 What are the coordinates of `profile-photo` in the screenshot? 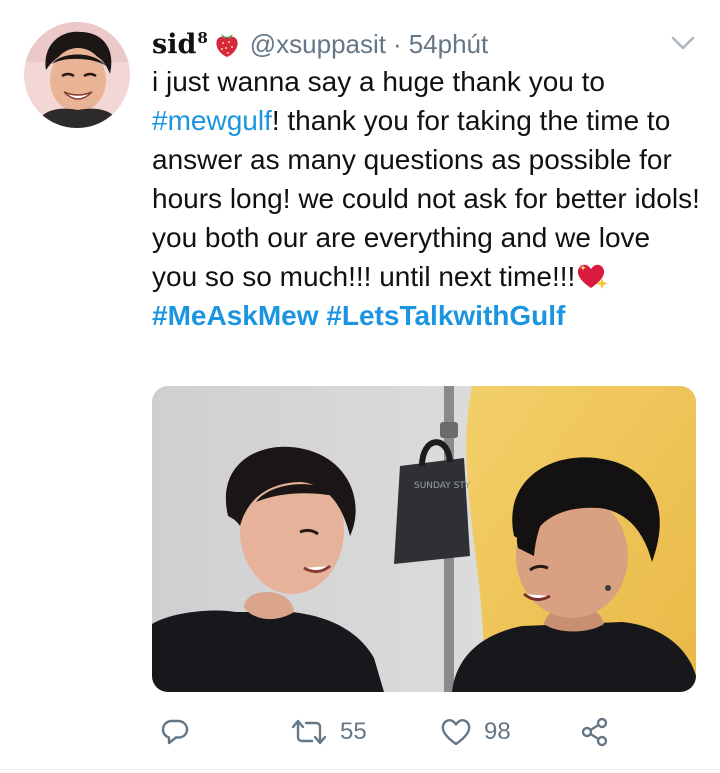 It's located at (77, 75).